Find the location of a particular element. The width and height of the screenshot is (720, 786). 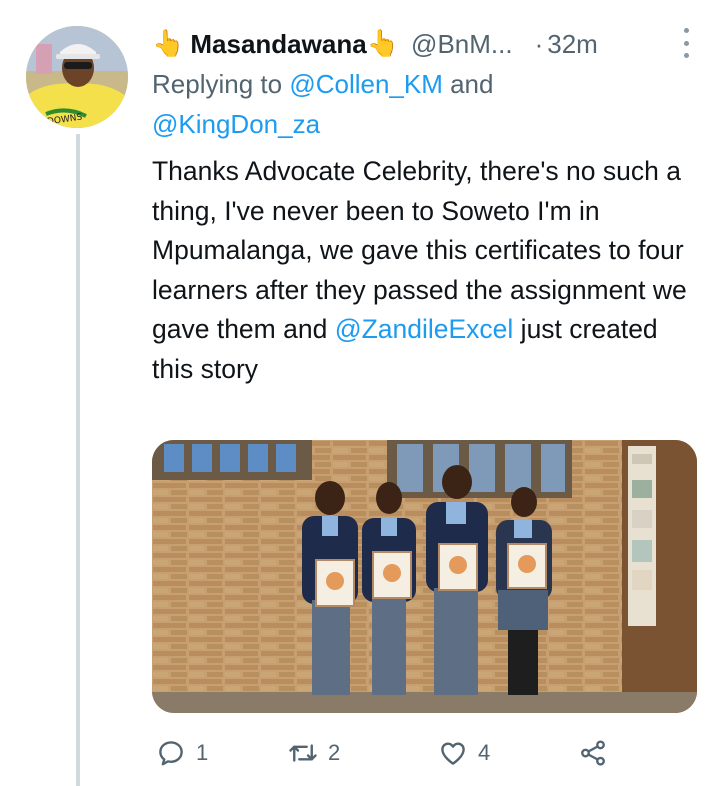

like-button: 4 is located at coordinates (464, 753).